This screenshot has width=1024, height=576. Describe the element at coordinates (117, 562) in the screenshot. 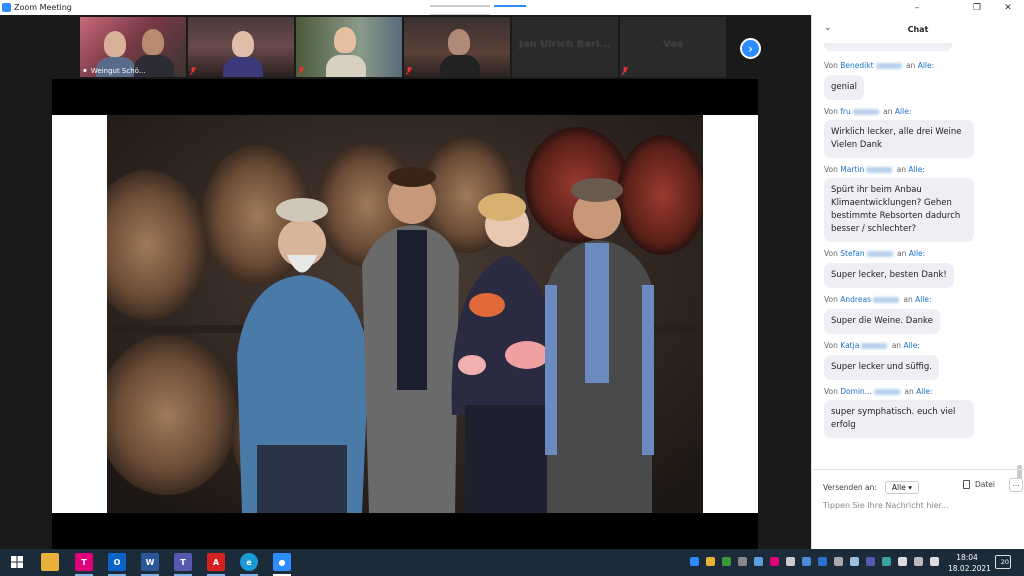

I see `outlook-icon: O` at that location.